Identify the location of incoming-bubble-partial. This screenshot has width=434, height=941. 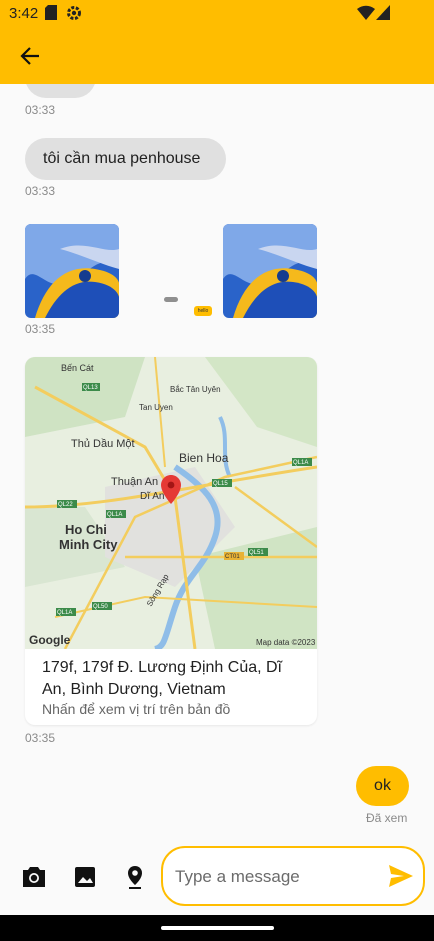
(60, 91).